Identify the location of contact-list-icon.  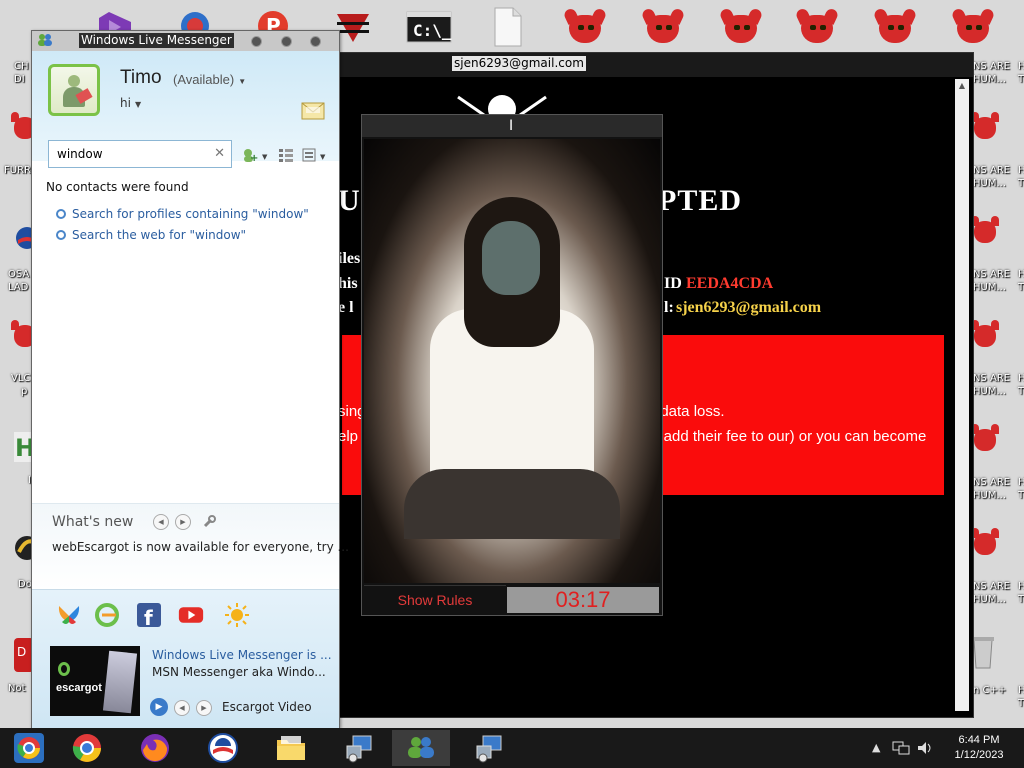
(286, 155).